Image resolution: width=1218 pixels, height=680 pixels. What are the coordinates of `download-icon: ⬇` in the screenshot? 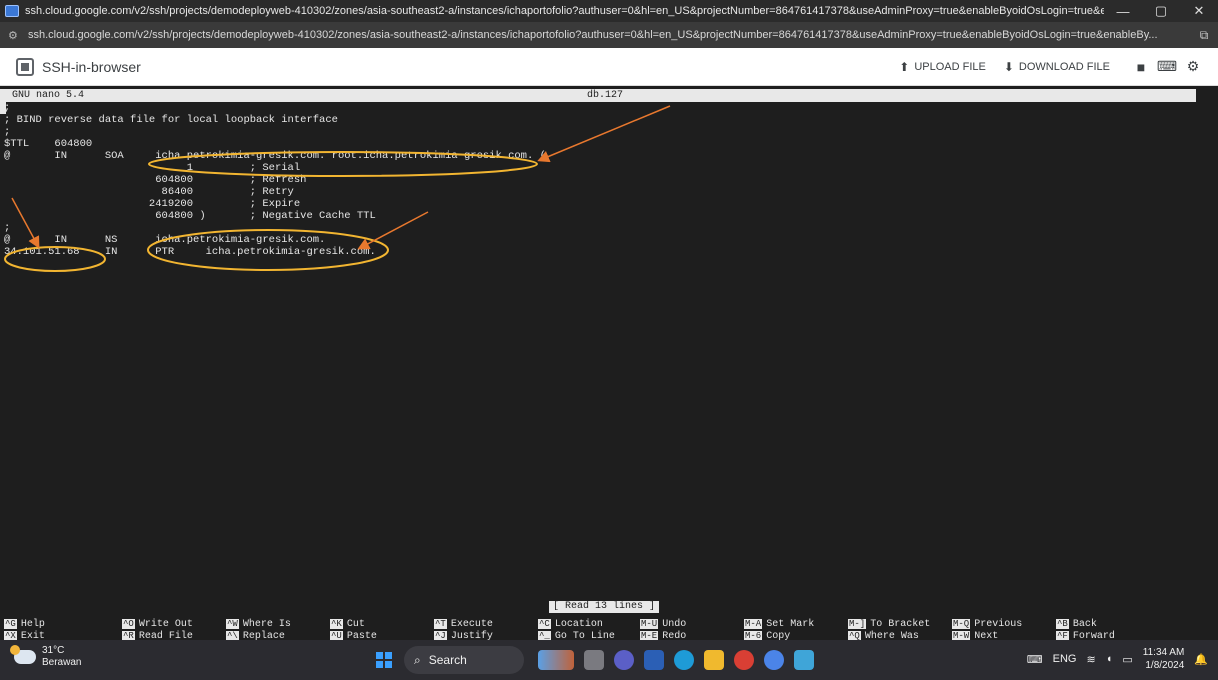 It's located at (1008, 66).